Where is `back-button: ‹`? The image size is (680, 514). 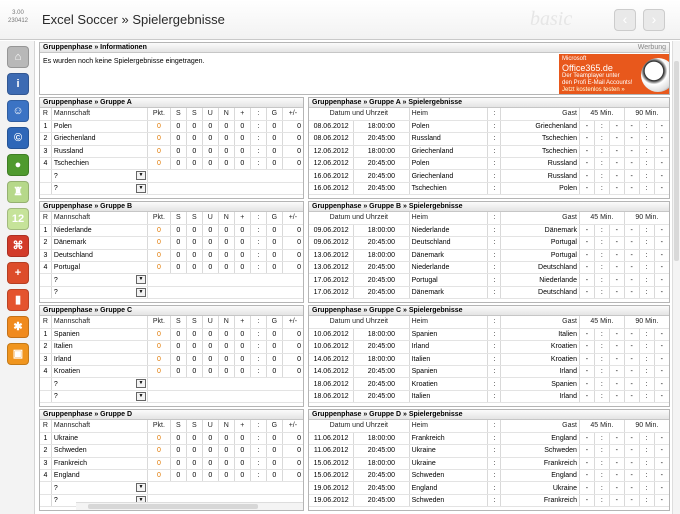
back-button: ‹ is located at coordinates (625, 20).